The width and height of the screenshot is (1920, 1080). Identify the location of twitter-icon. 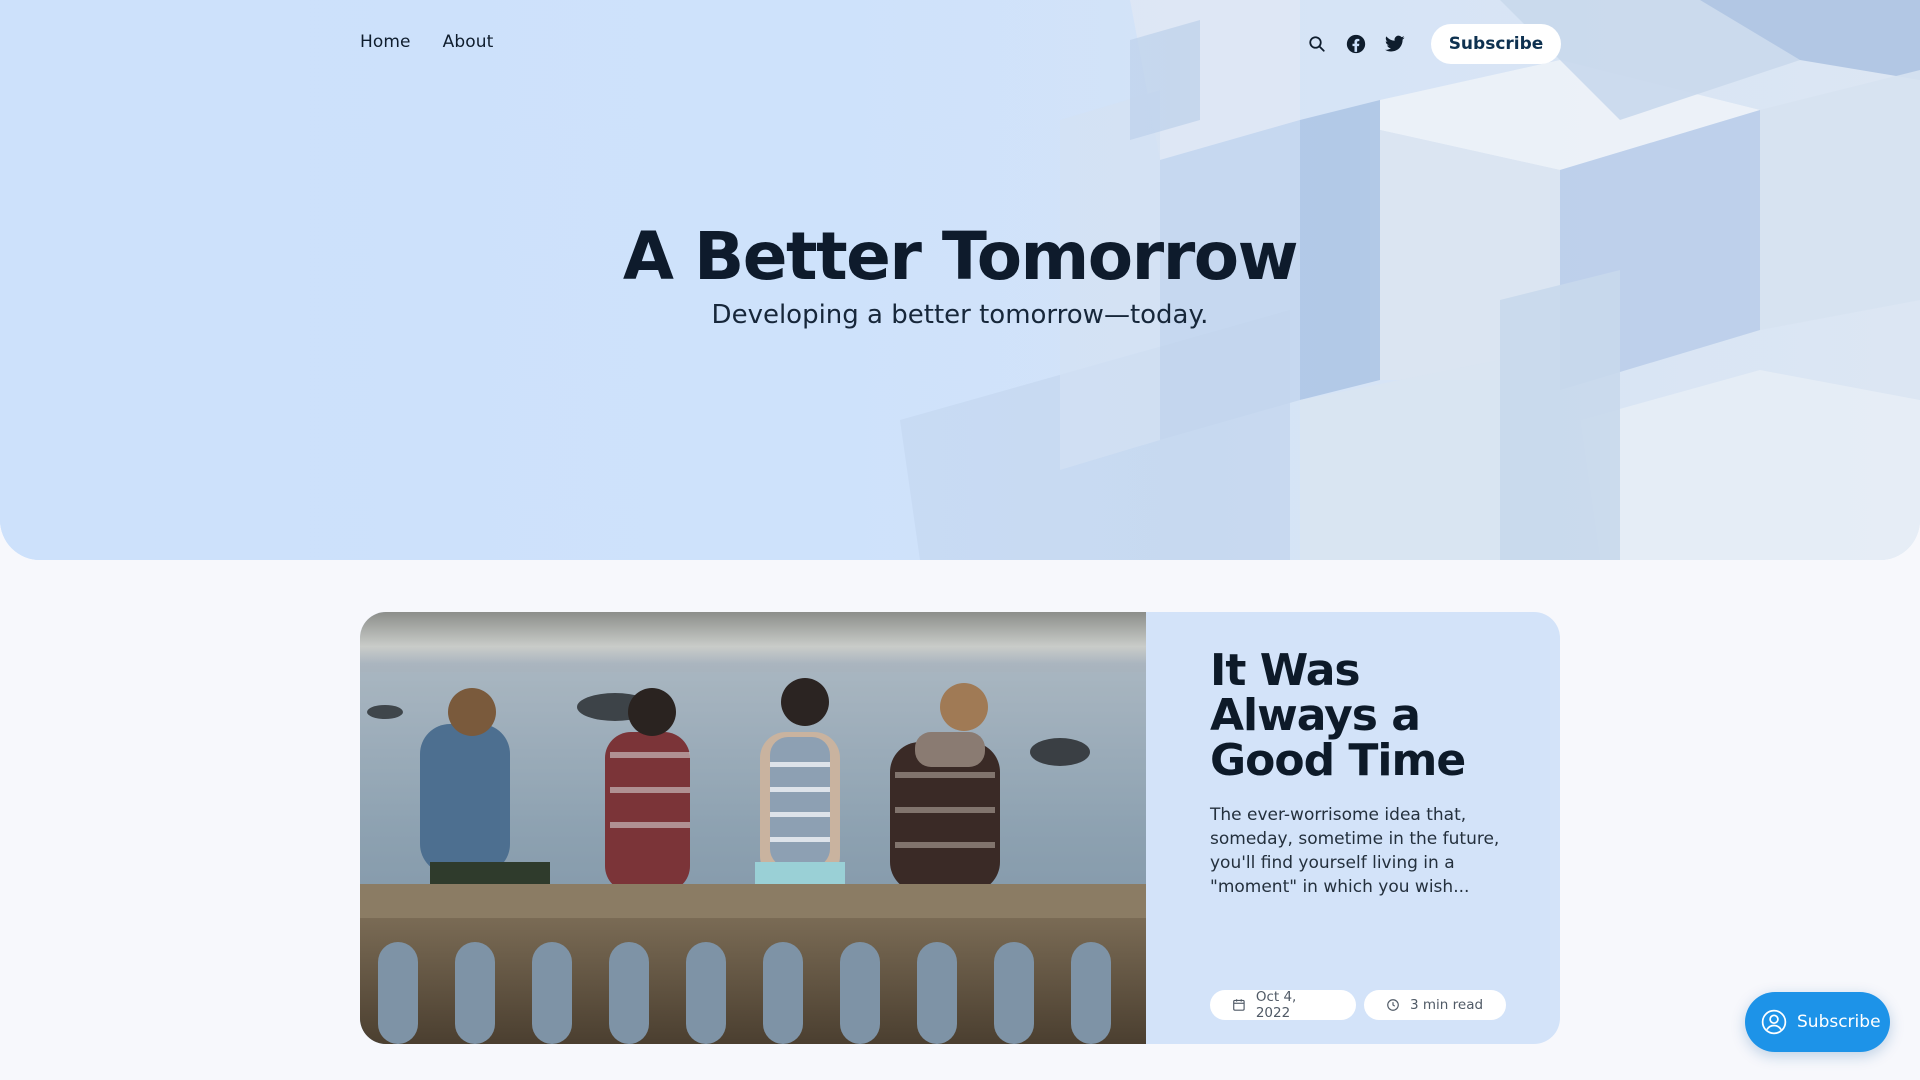
(1394, 44).